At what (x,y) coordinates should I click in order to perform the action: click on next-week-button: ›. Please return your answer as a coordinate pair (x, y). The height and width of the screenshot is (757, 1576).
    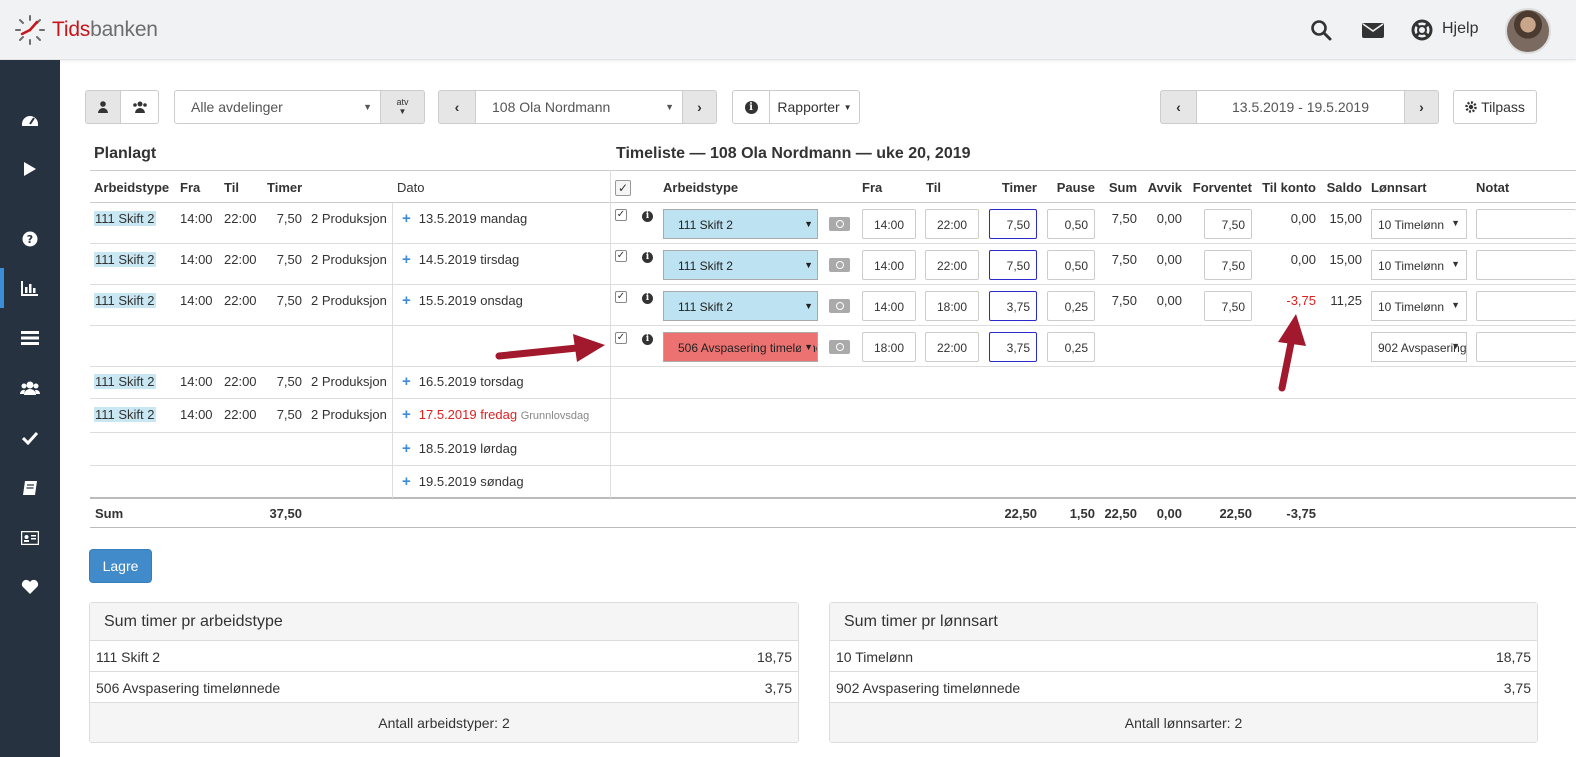
    Looking at the image, I should click on (1421, 107).